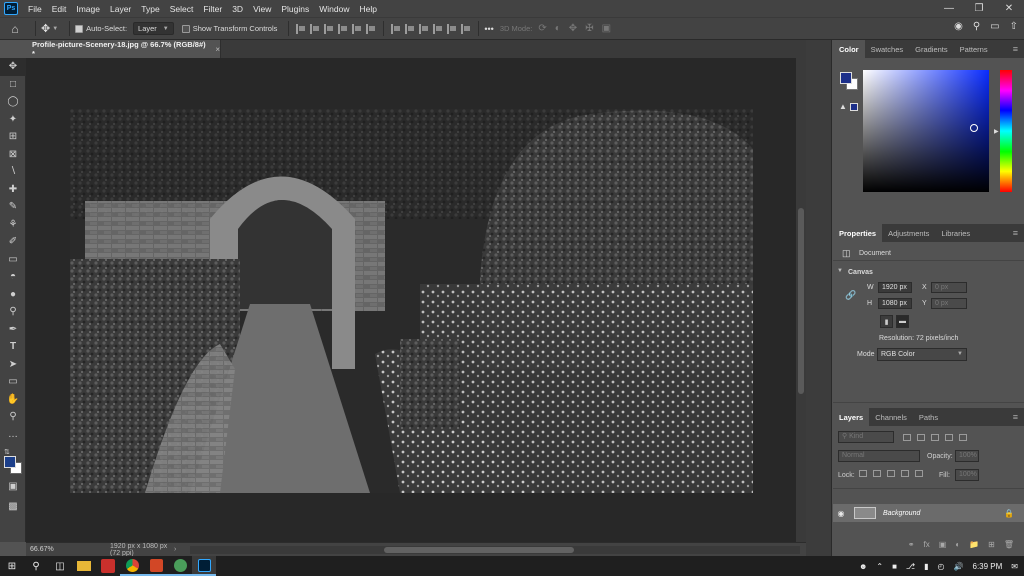 The height and width of the screenshot is (576, 1024). What do you see at coordinates (959, 566) in the screenshot?
I see `volume-icon: 🔊` at bounding box center [959, 566].